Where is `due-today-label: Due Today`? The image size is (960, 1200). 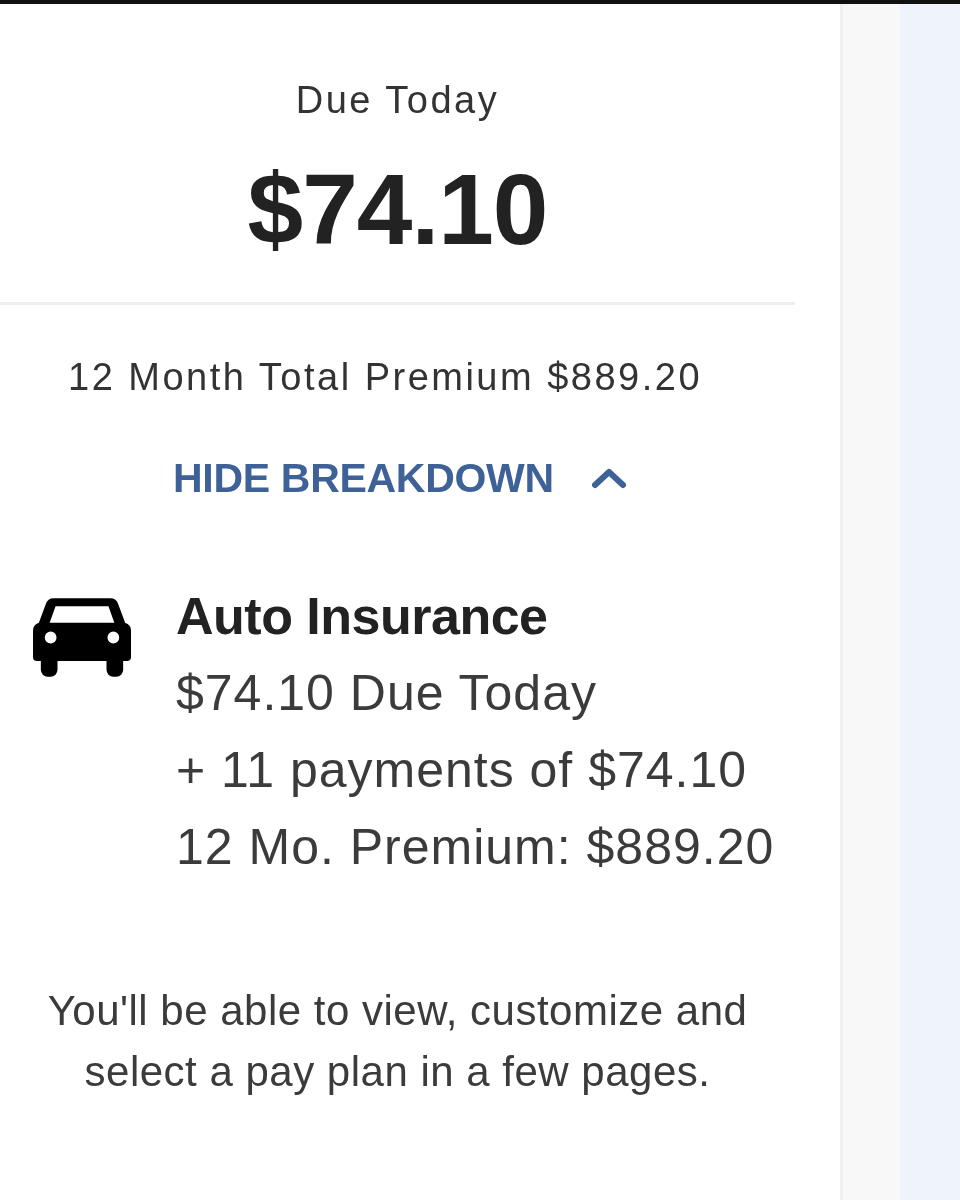
due-today-label: Due Today is located at coordinates (397, 100).